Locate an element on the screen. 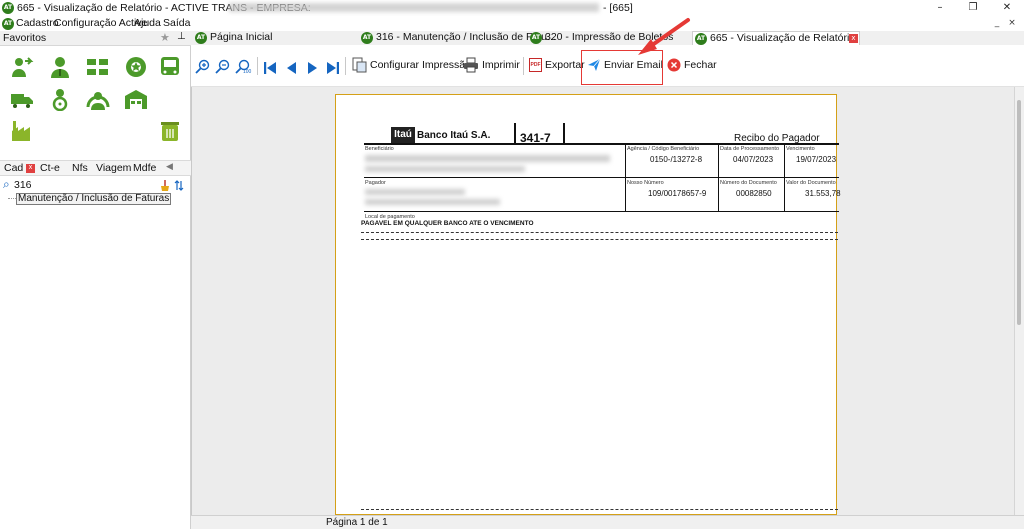 This screenshot has height=529, width=1024. zoom-in-icon is located at coordinates (203, 67).